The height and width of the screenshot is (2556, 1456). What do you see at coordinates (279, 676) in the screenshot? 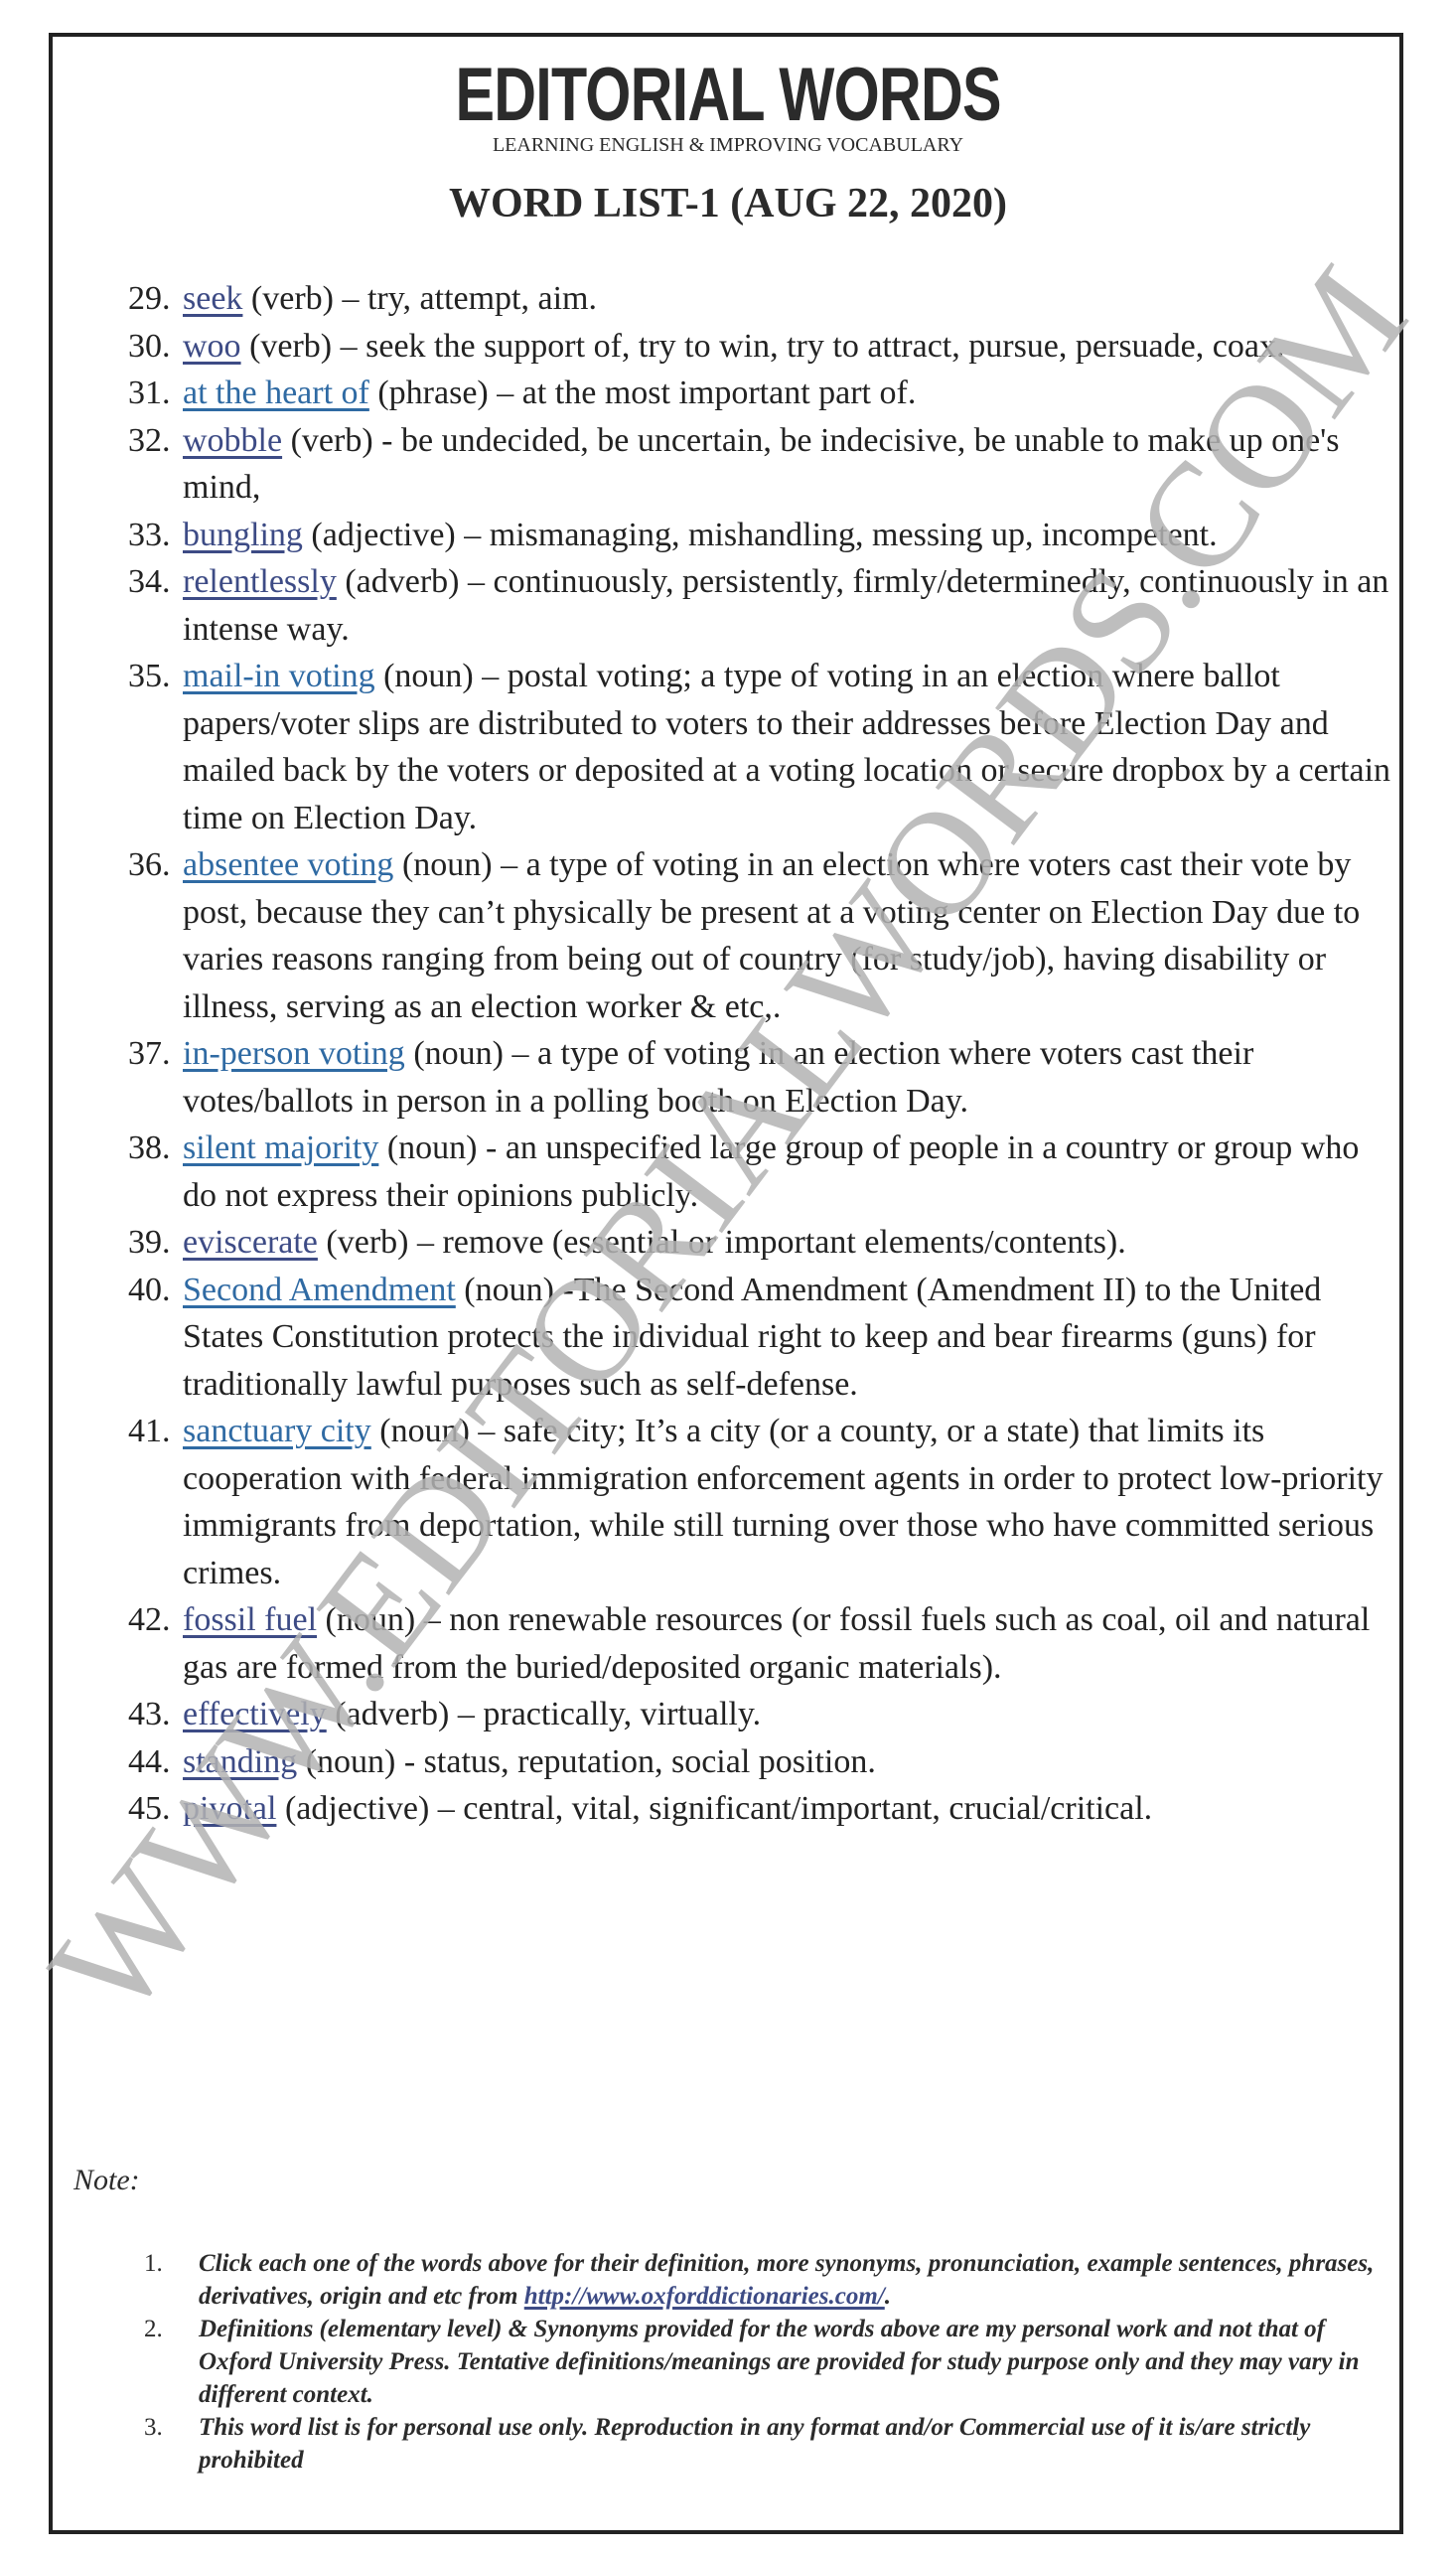
I see `word-link: mail-in voting` at bounding box center [279, 676].